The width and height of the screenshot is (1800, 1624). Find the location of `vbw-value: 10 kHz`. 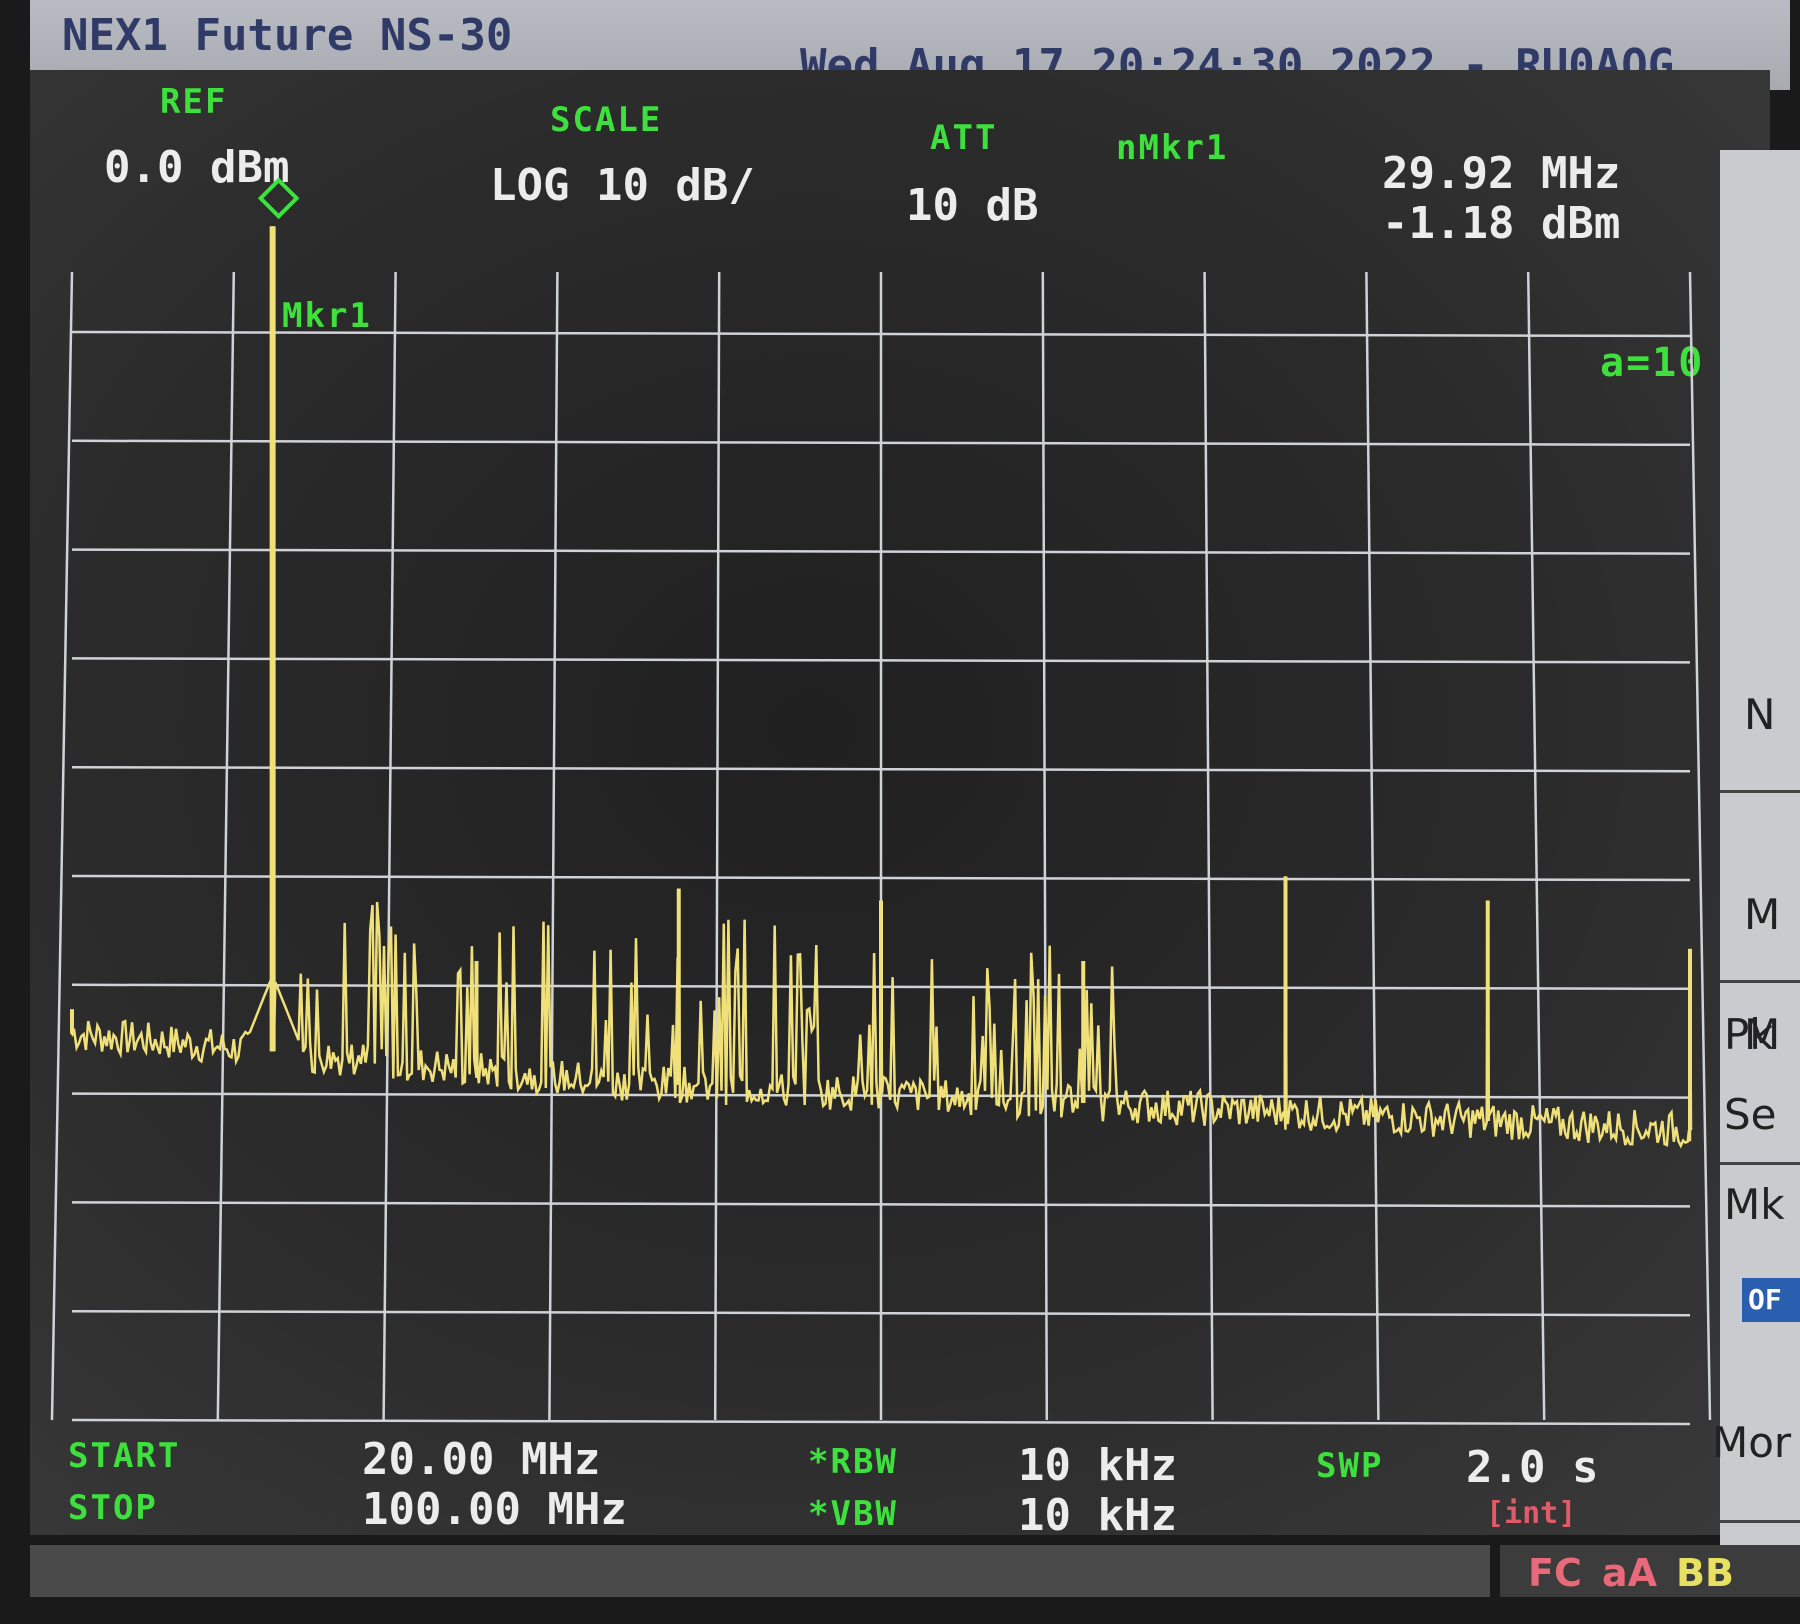

vbw-value: 10 kHz is located at coordinates (1097, 1515).